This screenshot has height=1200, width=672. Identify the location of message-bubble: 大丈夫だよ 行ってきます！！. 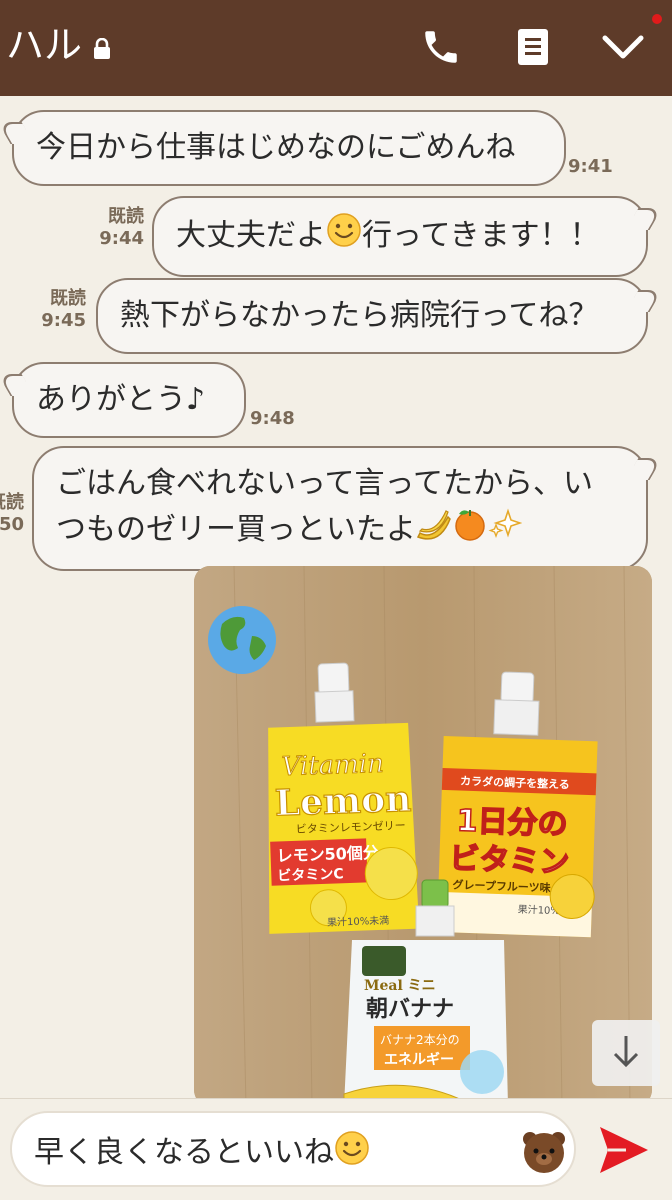
(400, 236).